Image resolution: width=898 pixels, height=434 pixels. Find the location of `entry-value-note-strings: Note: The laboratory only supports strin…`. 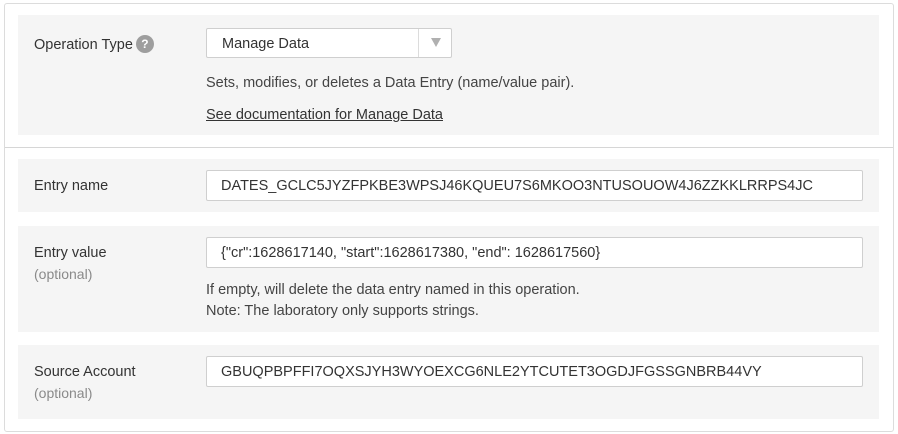

entry-value-note-strings: Note: The laboratory only supports strin… is located at coordinates (342, 311).